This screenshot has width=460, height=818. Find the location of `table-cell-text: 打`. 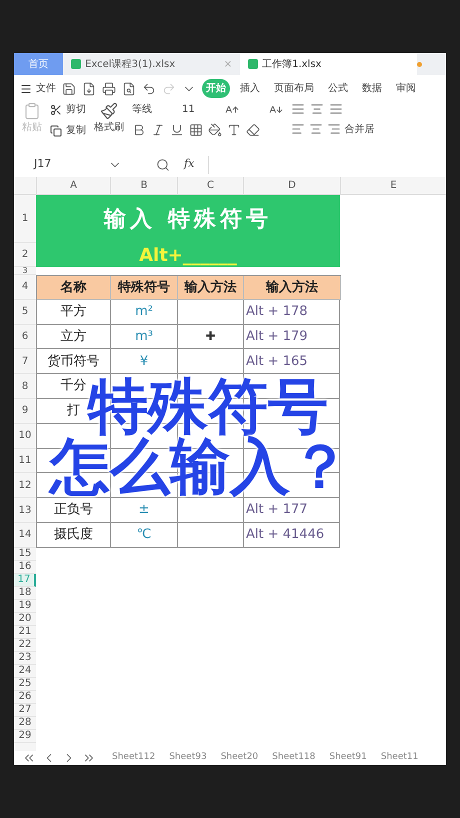

table-cell-text: 打 is located at coordinates (73, 411).